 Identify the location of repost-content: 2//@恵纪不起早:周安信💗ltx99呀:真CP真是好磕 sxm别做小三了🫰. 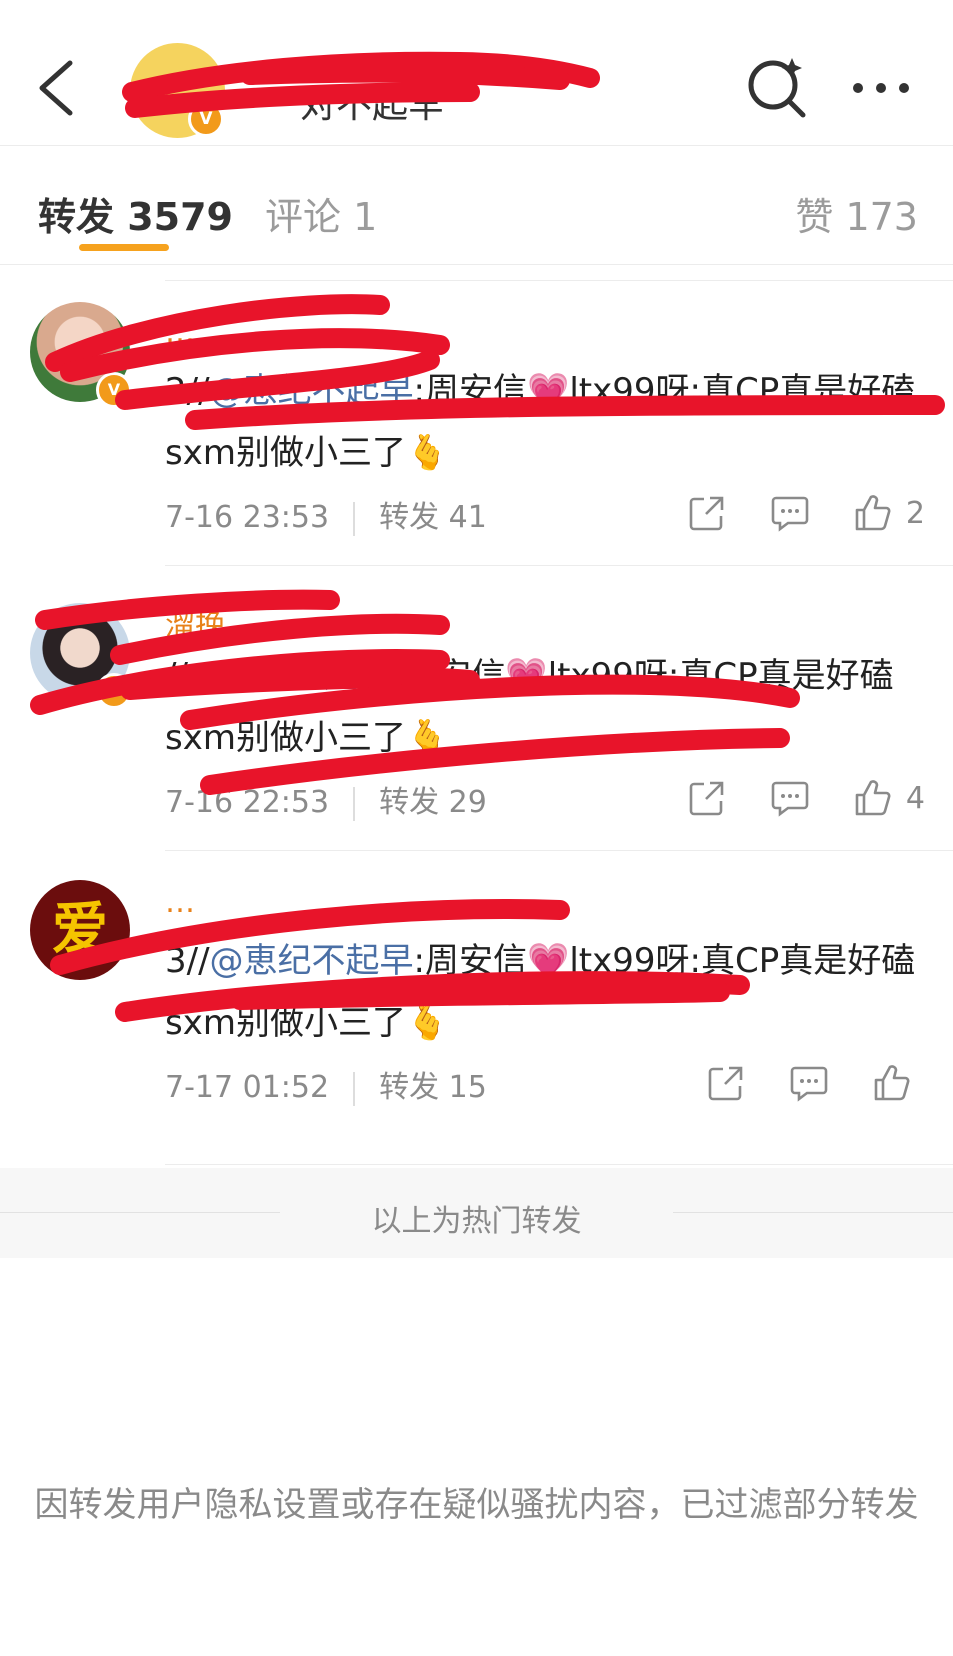
(545, 422).